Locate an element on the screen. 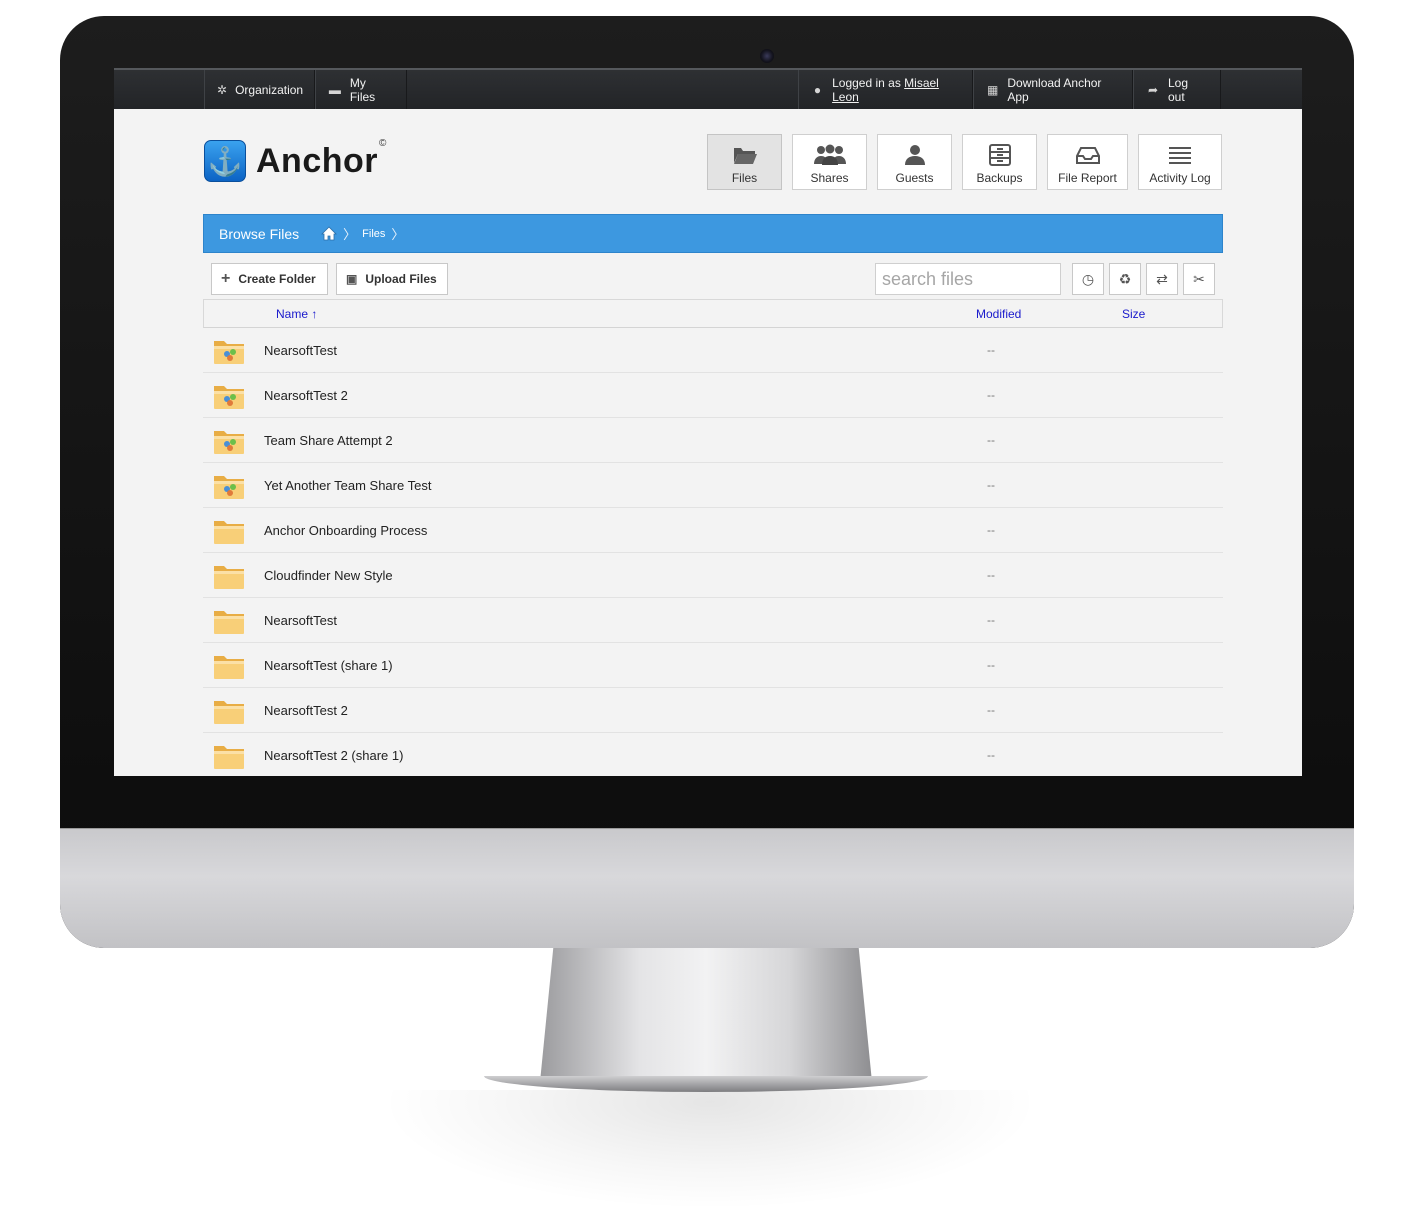 This screenshot has height=1232, width=1417. nav-guests-button: Guests is located at coordinates (914, 162).